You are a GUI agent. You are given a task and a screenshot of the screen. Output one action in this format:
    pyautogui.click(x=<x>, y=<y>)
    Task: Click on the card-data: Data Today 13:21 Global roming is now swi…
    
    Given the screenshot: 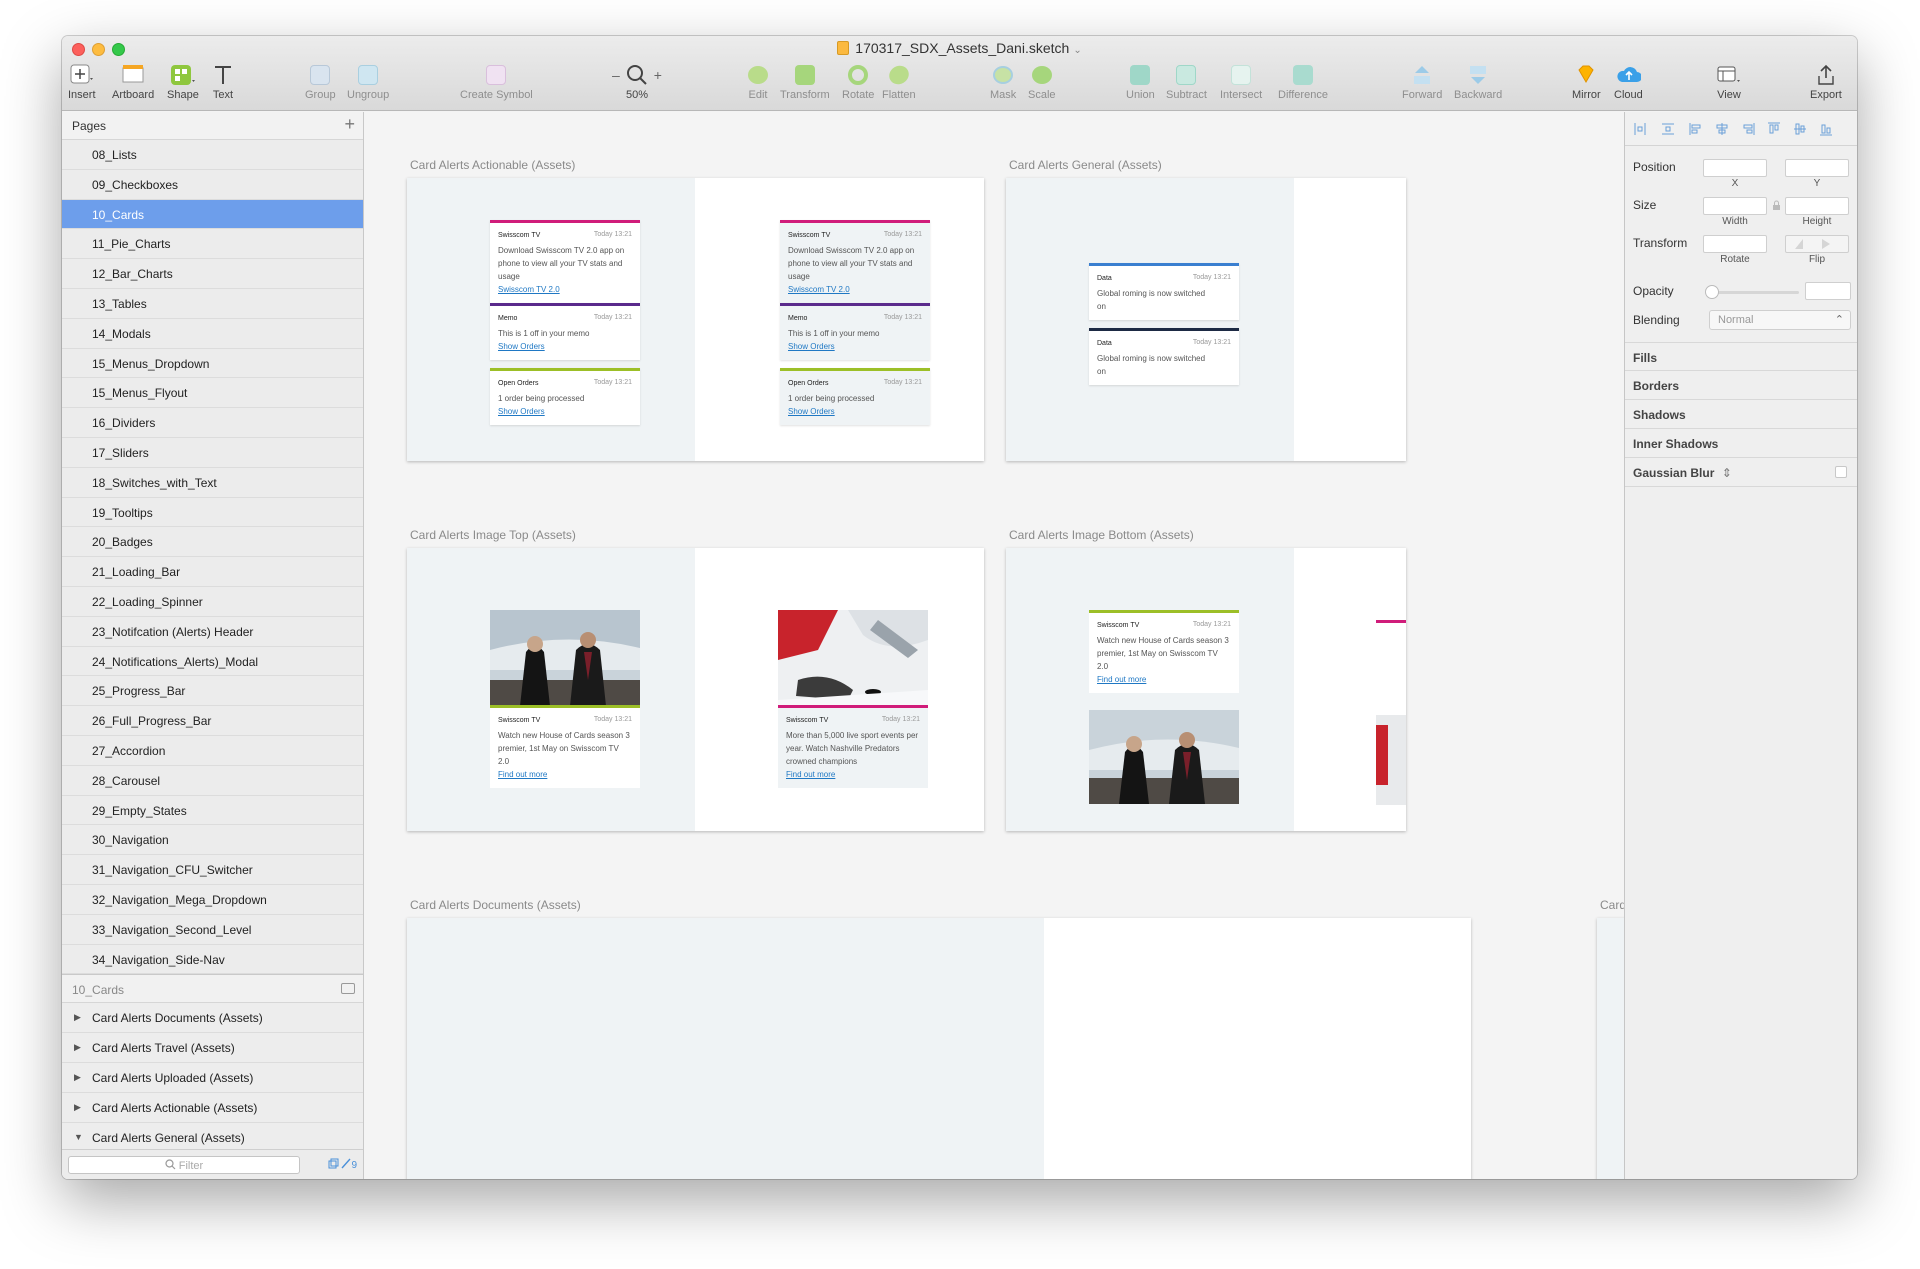 What is the action you would take?
    pyautogui.click(x=1164, y=291)
    